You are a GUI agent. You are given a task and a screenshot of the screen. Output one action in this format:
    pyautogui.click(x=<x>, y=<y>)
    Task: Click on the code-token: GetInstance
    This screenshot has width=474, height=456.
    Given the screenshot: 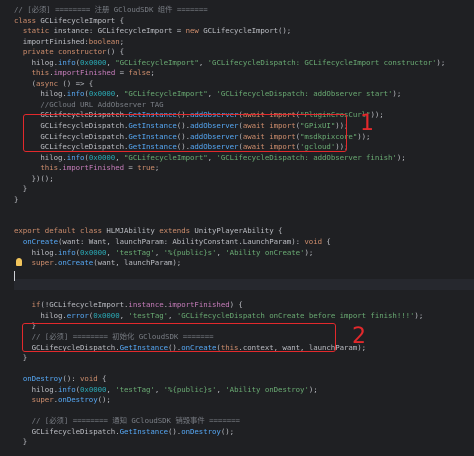 What is the action you would take?
    pyautogui.click(x=143, y=431)
    